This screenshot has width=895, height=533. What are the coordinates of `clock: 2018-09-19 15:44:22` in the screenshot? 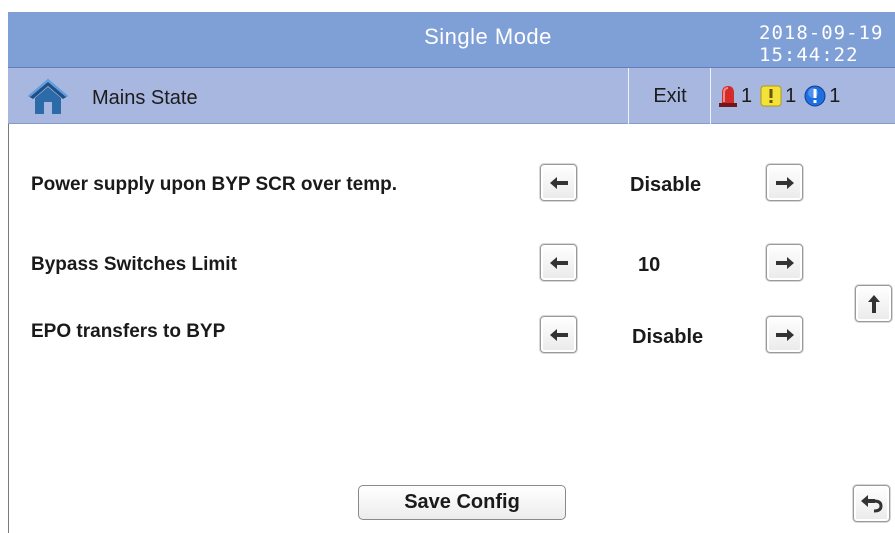 It's located at (827, 44).